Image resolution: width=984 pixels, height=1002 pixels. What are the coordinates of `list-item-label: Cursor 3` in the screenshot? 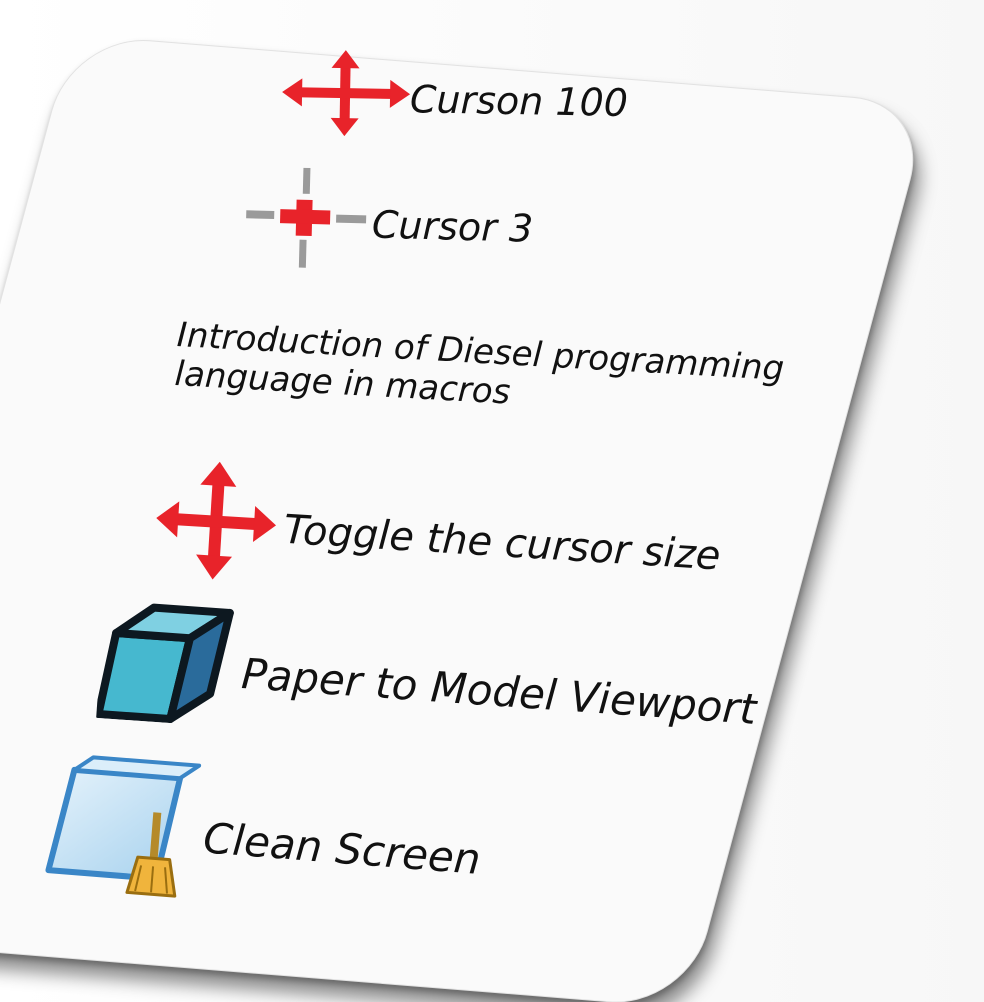 It's located at (452, 226).